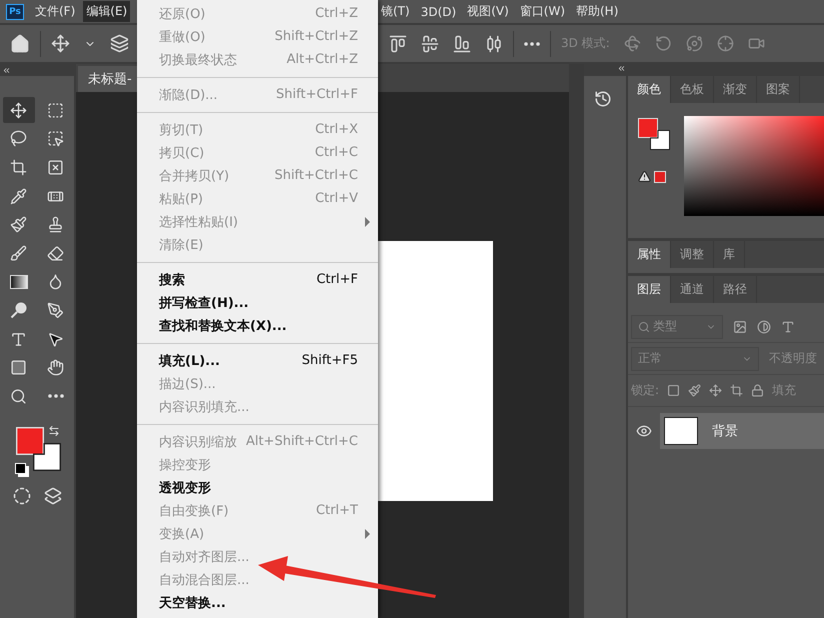 This screenshot has width=824, height=618. Describe the element at coordinates (257, 360) in the screenshot. I see `menu-item: 填充(L)... Shift+F5` at that location.